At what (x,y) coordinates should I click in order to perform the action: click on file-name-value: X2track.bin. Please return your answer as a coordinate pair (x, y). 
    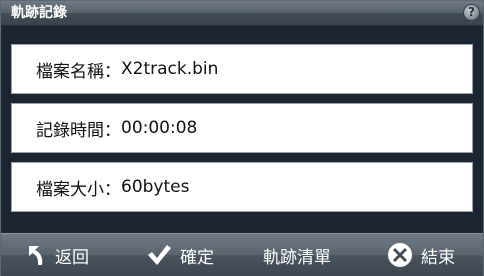
    Looking at the image, I should click on (170, 69).